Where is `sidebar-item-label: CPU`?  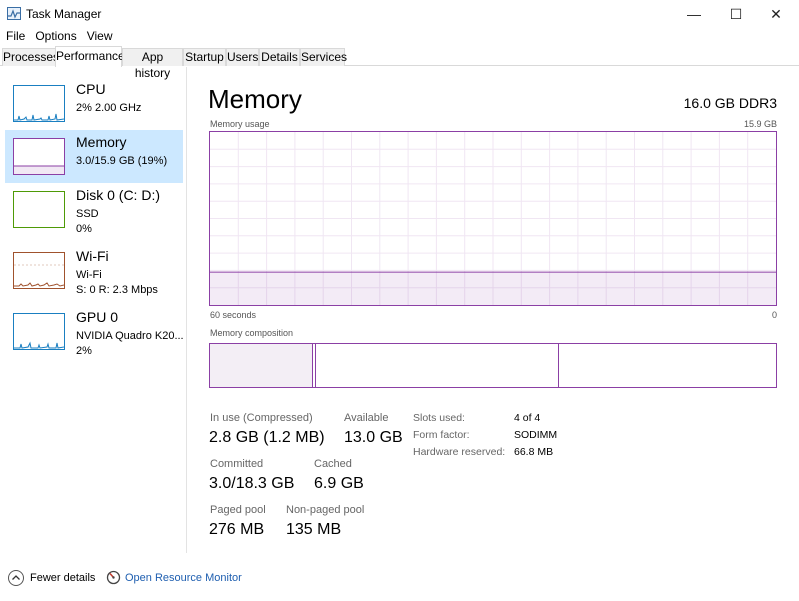
sidebar-item-label: CPU is located at coordinates (91, 89).